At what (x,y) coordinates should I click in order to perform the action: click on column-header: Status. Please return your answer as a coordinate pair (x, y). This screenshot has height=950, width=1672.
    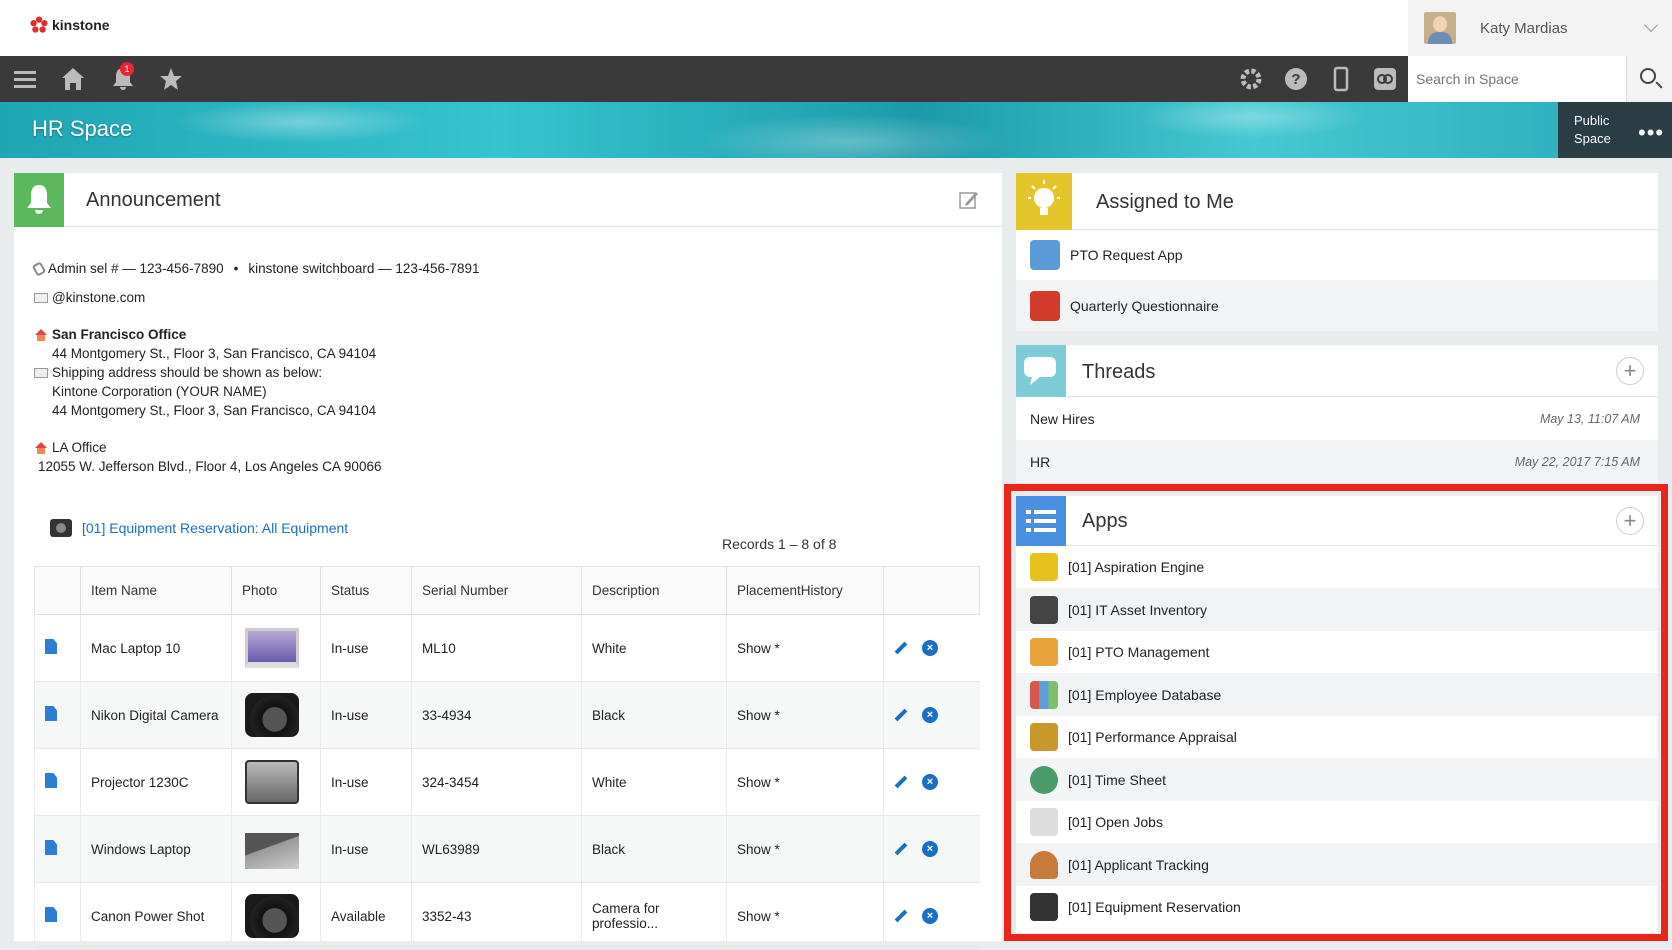
    Looking at the image, I should click on (366, 590).